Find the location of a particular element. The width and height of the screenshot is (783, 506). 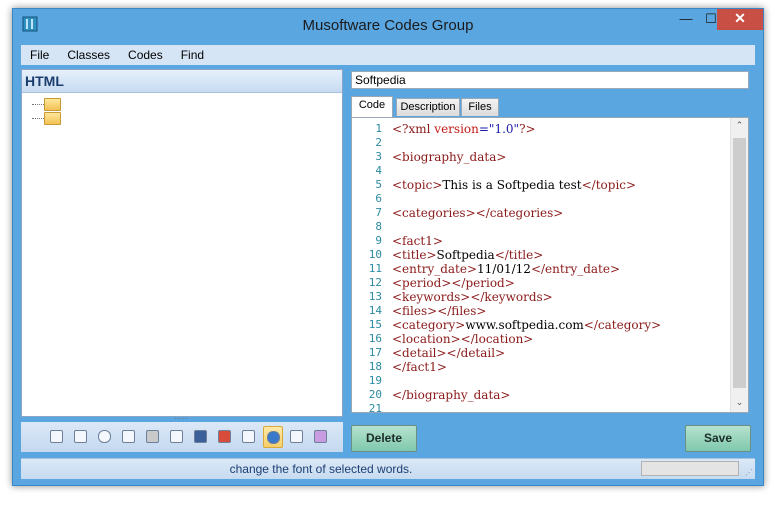

edit-button is located at coordinates (81, 437).